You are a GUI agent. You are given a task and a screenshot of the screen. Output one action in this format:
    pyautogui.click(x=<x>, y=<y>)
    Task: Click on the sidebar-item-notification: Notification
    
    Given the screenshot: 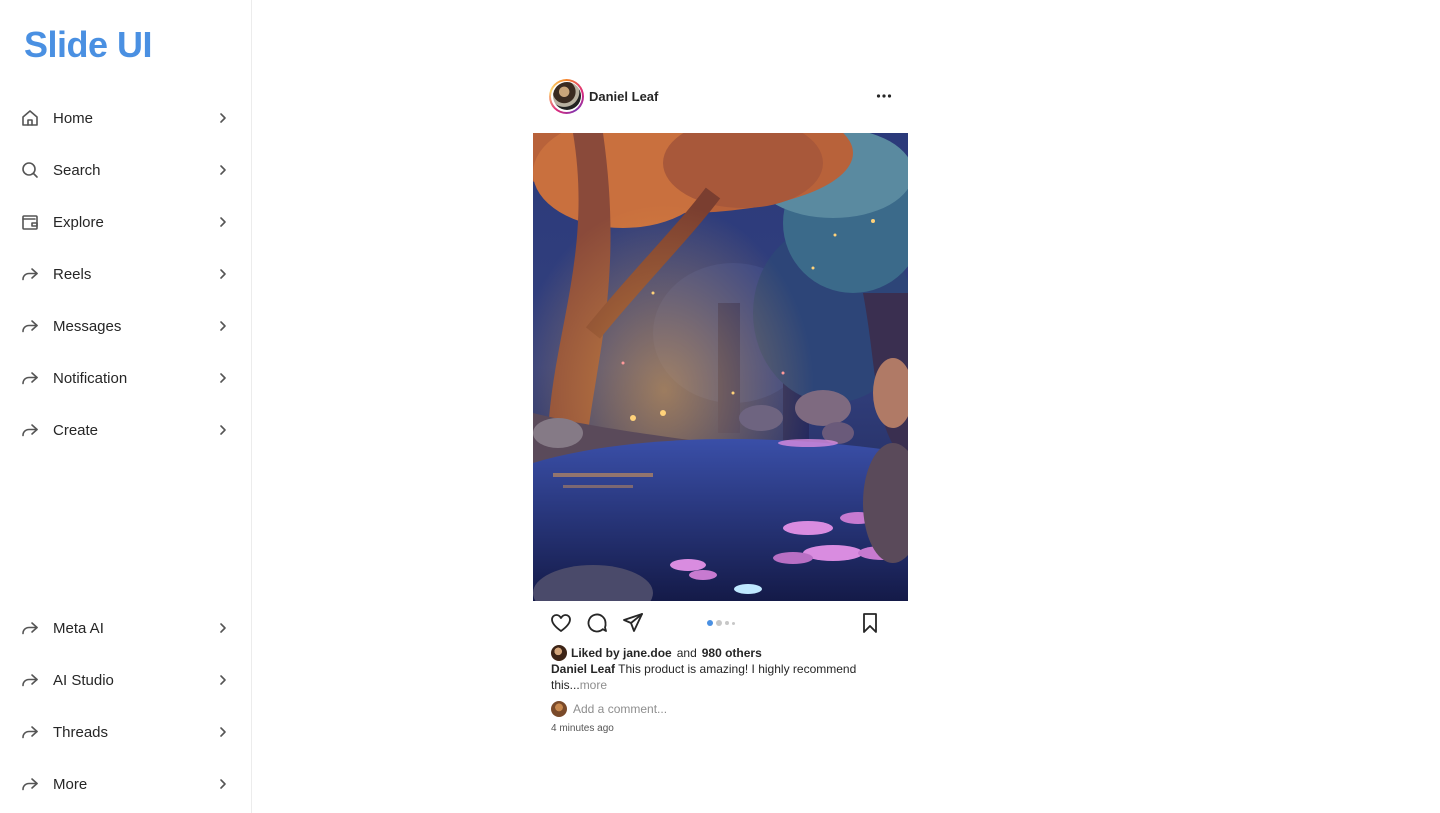 What is the action you would take?
    pyautogui.click(x=126, y=378)
    